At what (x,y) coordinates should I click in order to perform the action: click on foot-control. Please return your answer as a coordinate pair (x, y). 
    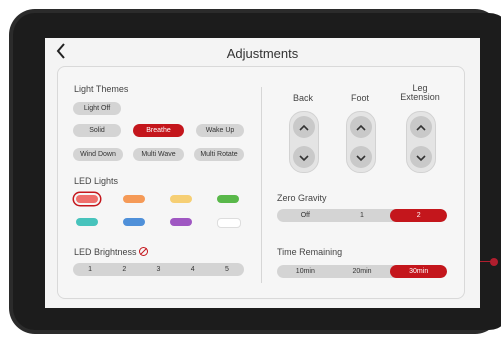
    Looking at the image, I should click on (361, 142).